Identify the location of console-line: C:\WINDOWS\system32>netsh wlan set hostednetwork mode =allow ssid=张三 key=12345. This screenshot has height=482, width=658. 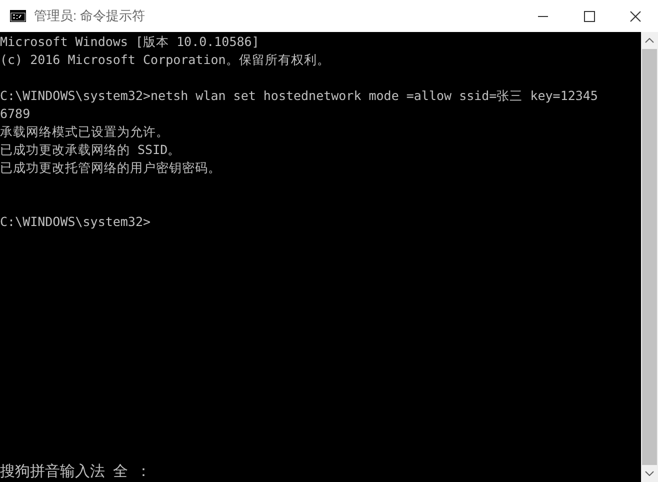
(299, 96).